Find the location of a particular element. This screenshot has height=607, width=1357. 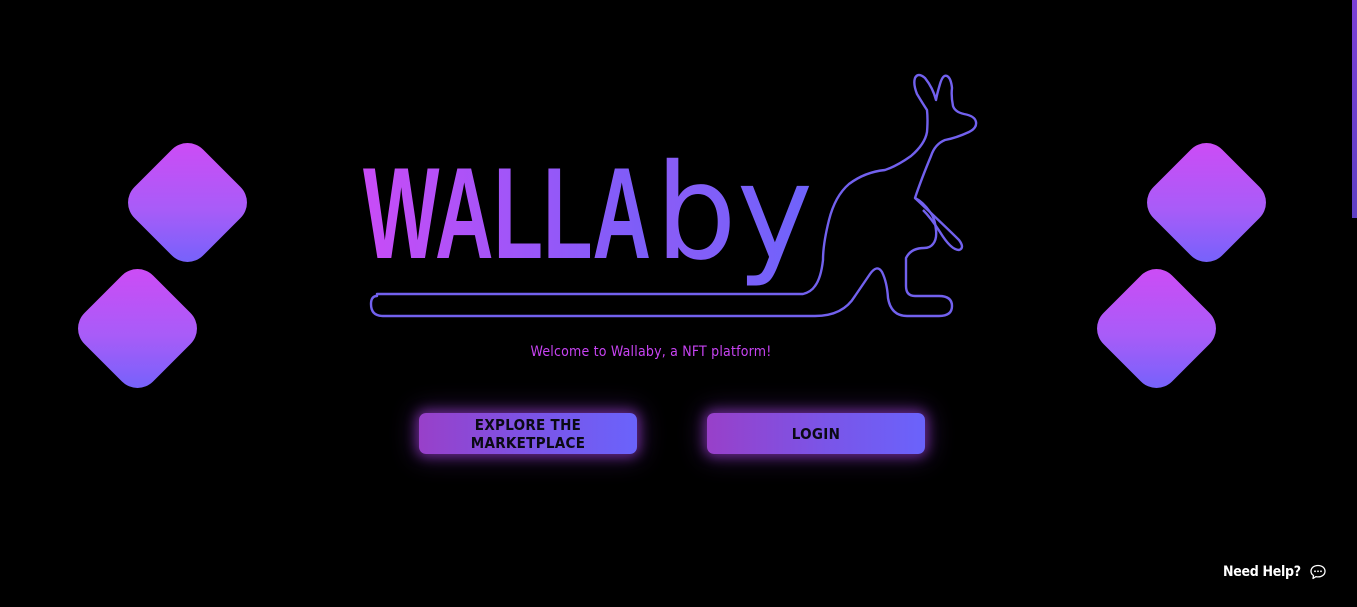

decorative-diamond-left-top is located at coordinates (187, 202).